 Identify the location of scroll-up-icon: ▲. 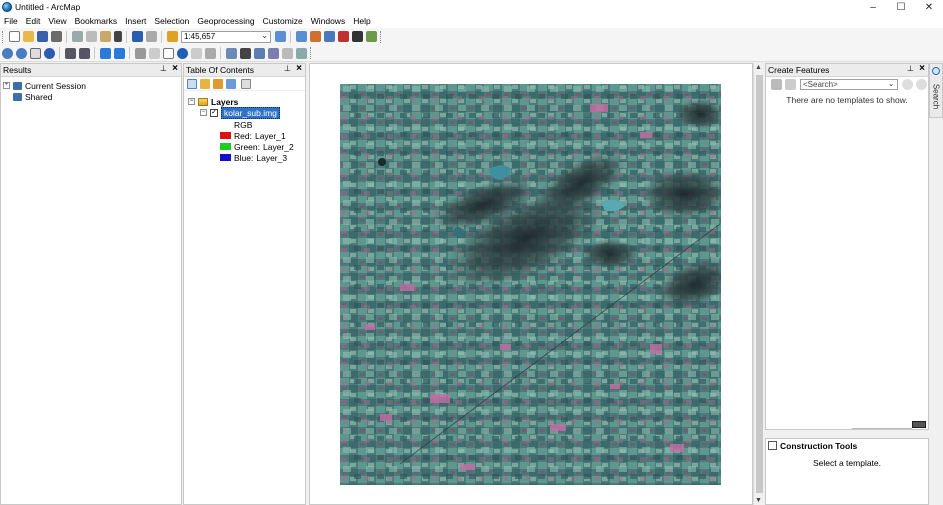
(758, 67).